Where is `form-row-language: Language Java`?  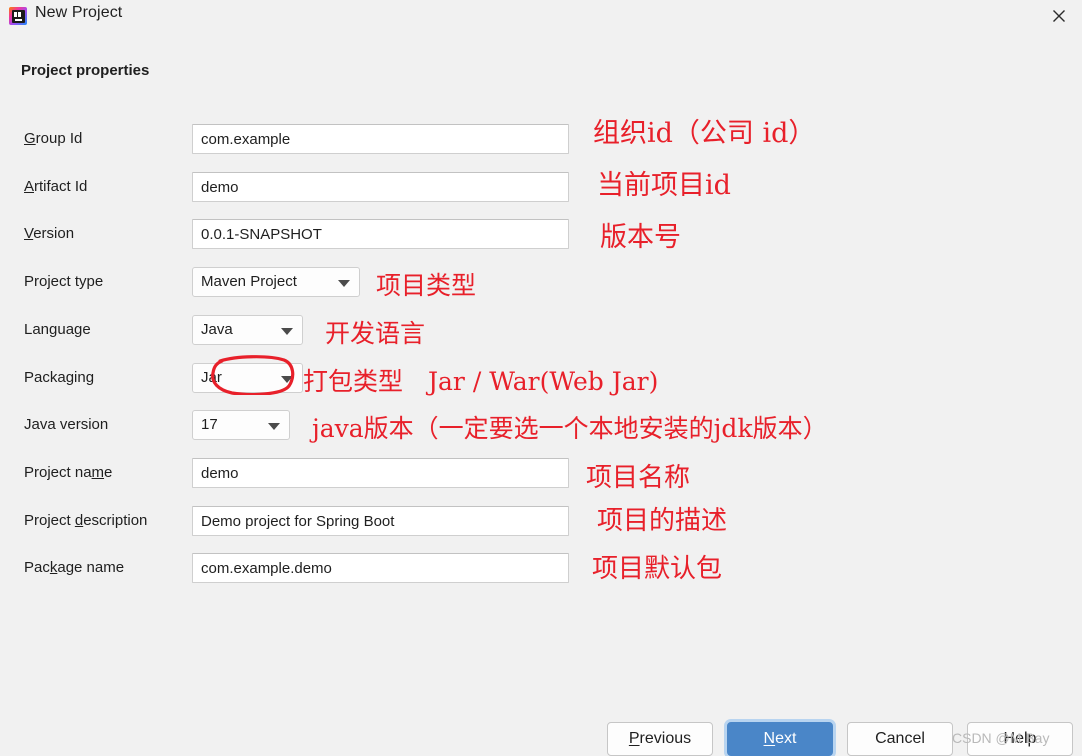 form-row-language: Language Java is located at coordinates (541, 330).